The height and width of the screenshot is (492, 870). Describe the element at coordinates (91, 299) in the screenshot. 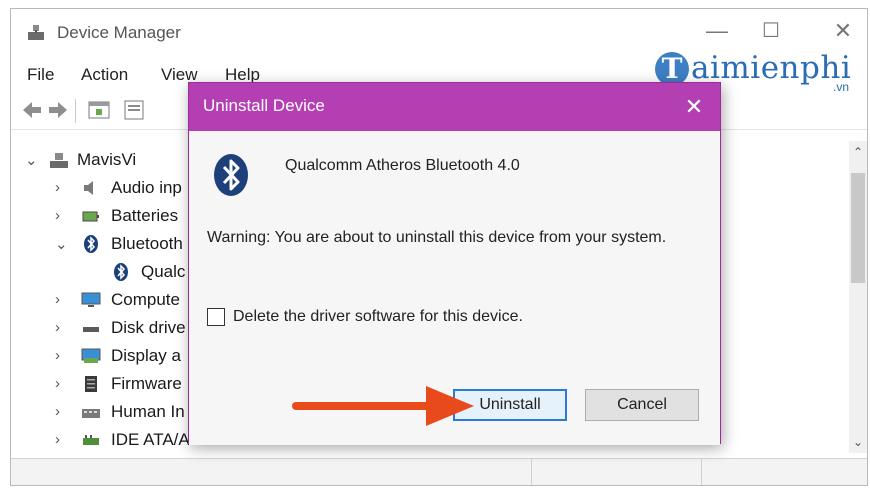

I see `monitor-icon` at that location.